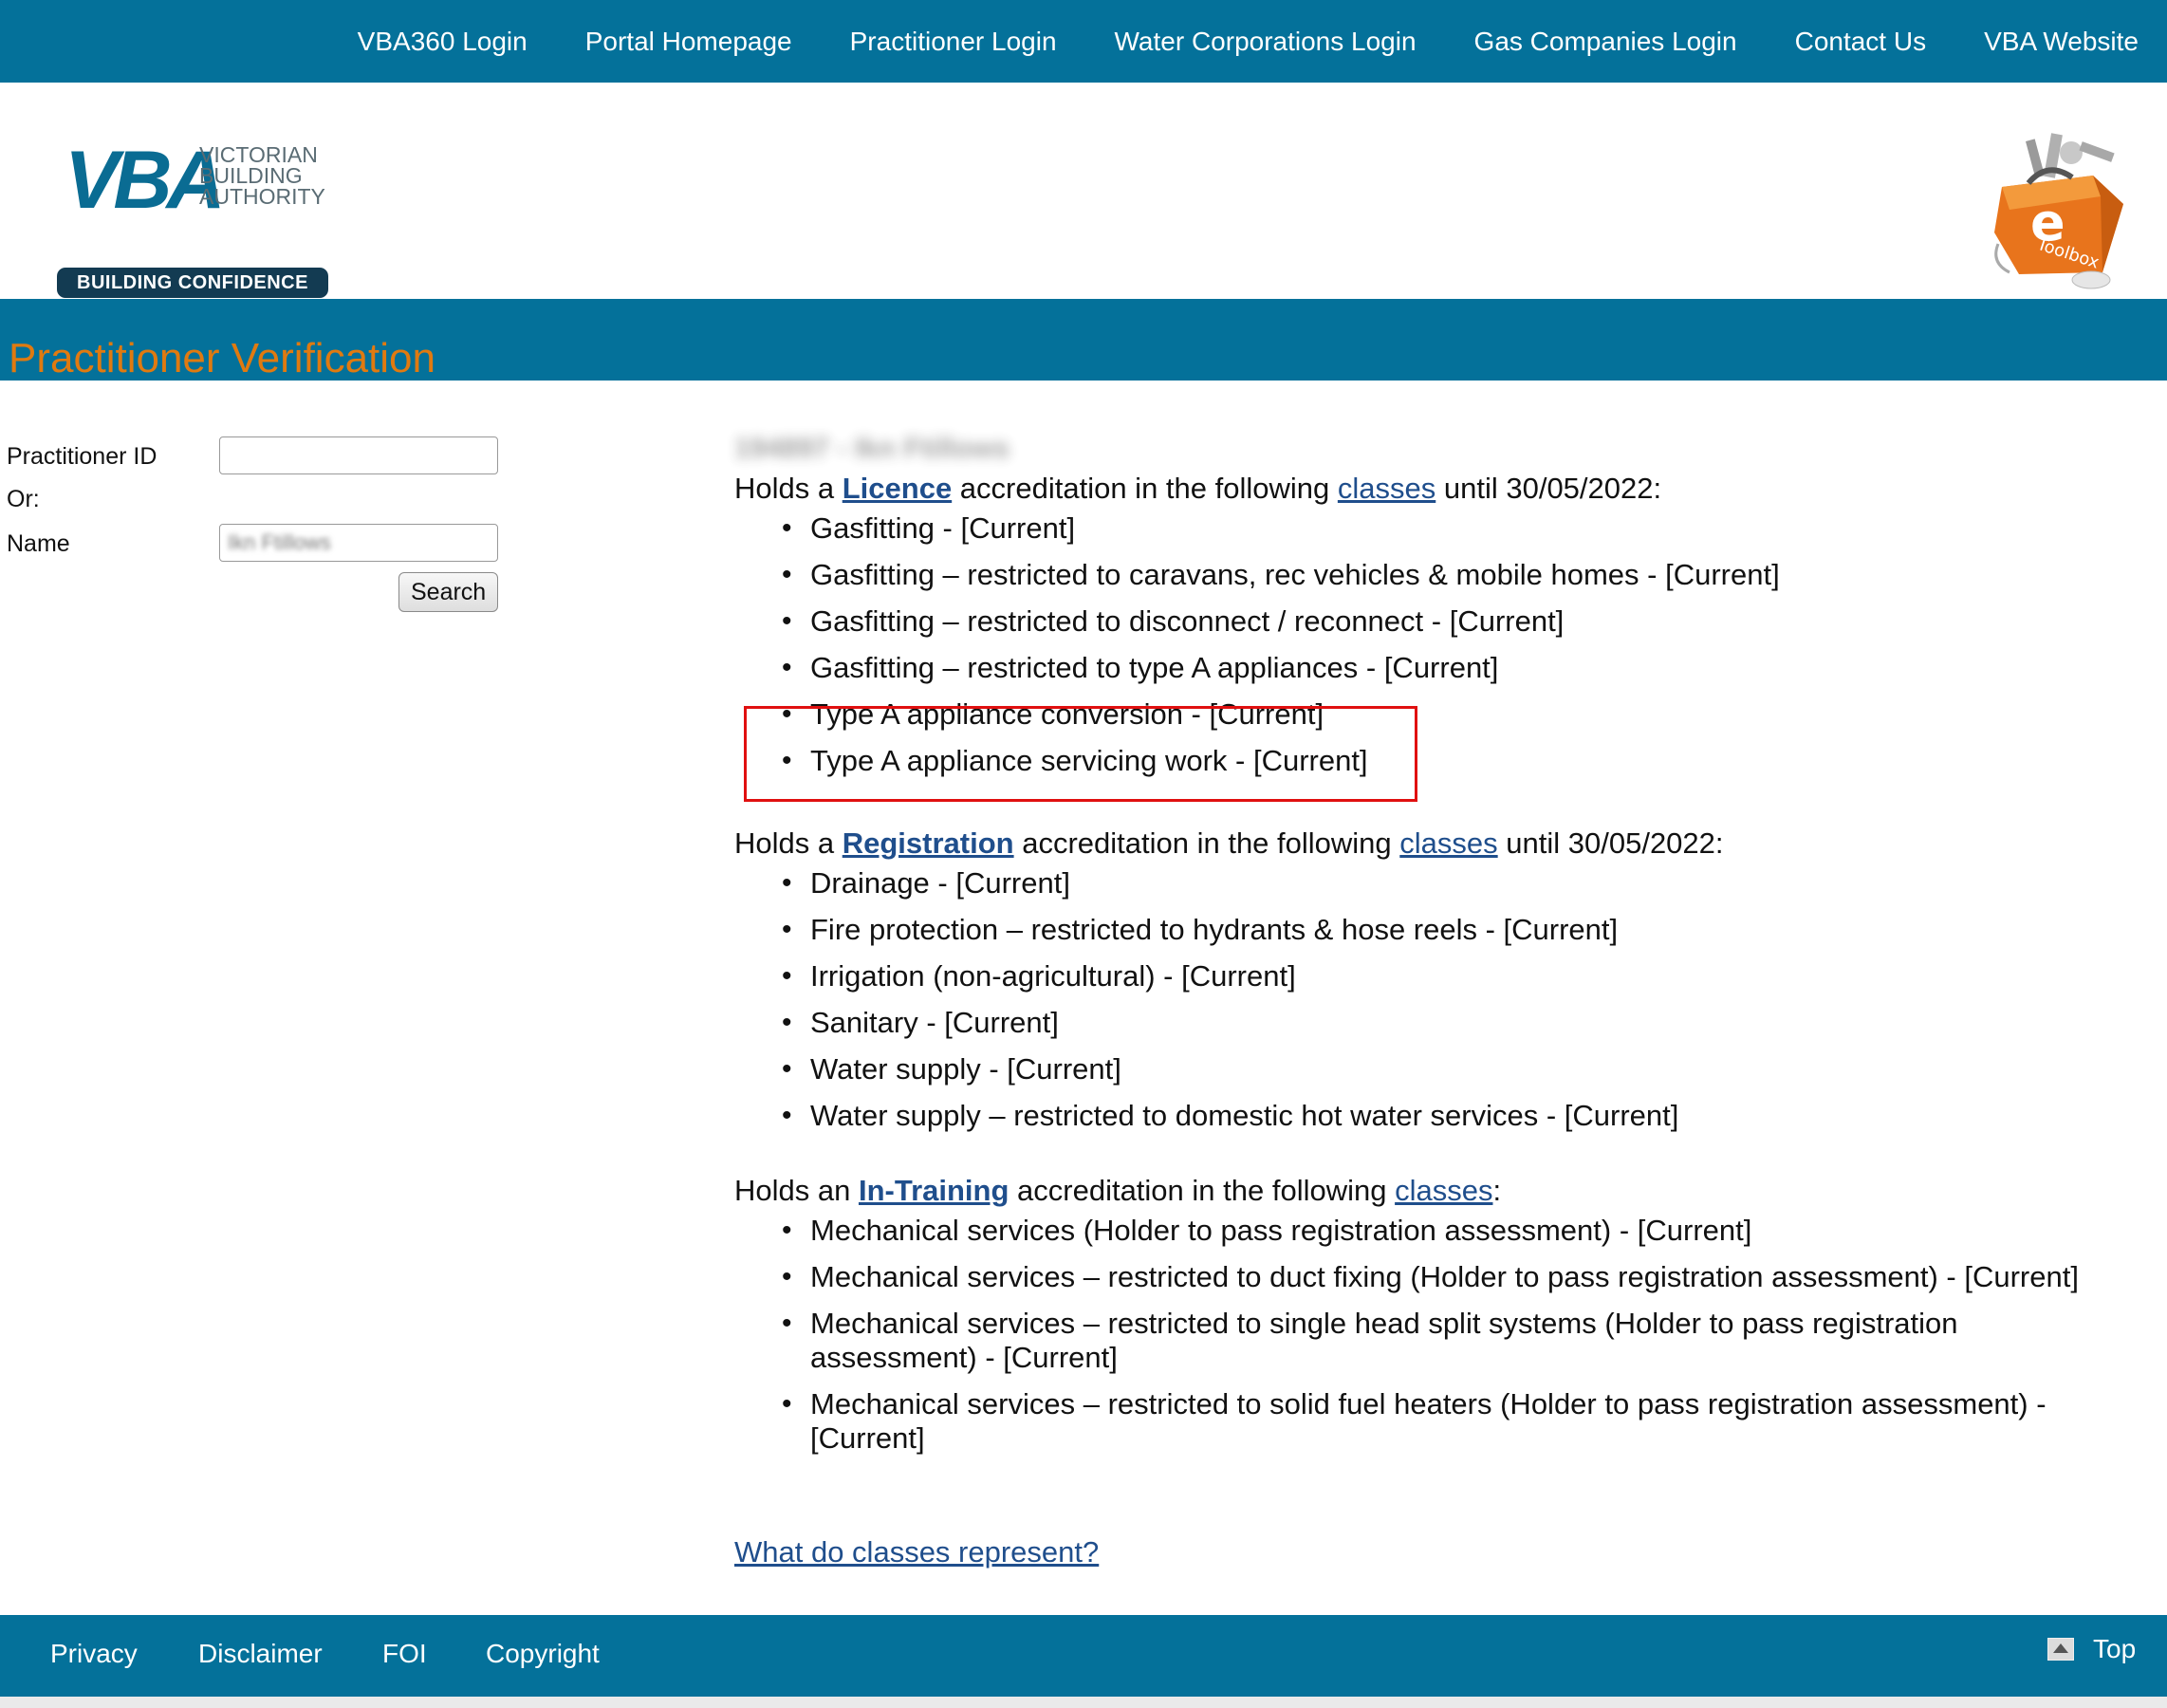 This screenshot has width=2167, height=1708. Describe the element at coordinates (1460, 1023) in the screenshot. I see `registration-class-item: Sanitary - [Current]` at that location.